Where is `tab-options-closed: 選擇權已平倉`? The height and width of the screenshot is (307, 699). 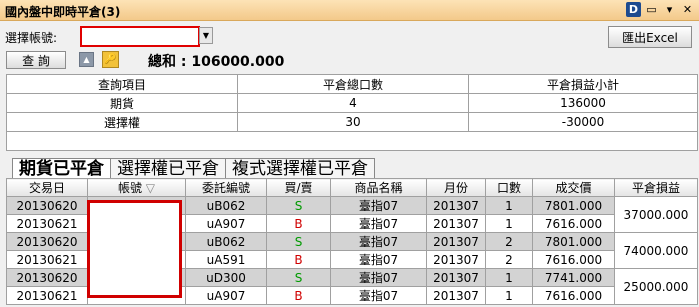 tab-options-closed: 選擇權已平倉 is located at coordinates (168, 168).